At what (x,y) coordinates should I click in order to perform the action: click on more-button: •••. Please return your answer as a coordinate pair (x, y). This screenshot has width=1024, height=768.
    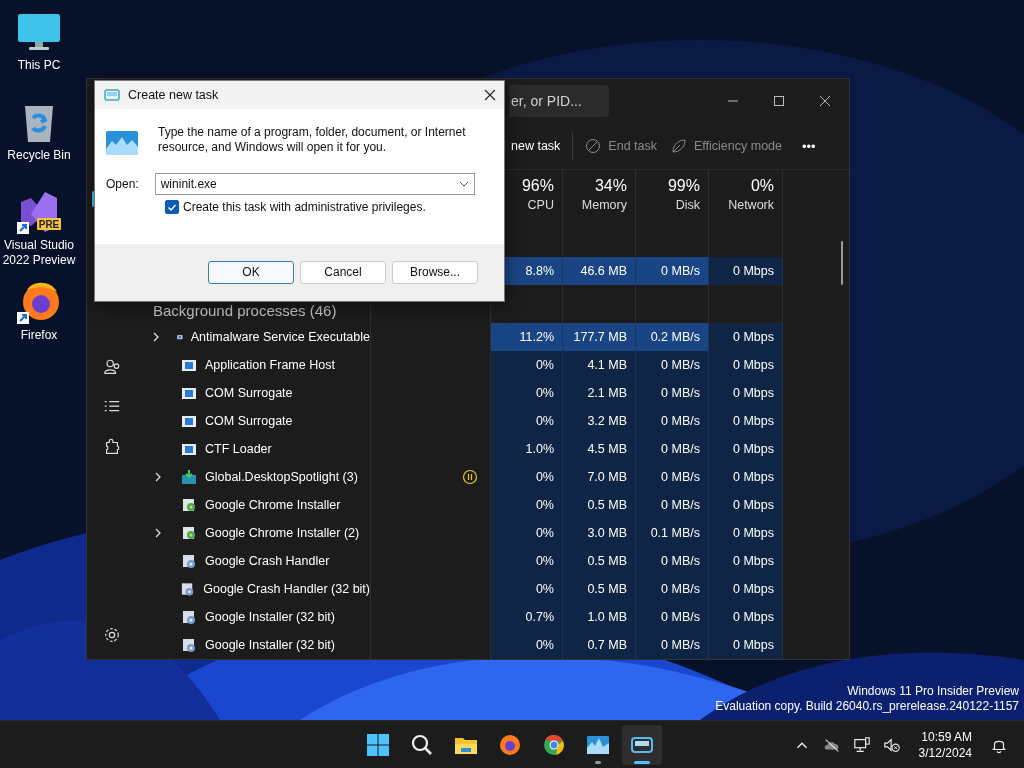
    Looking at the image, I should click on (809, 146).